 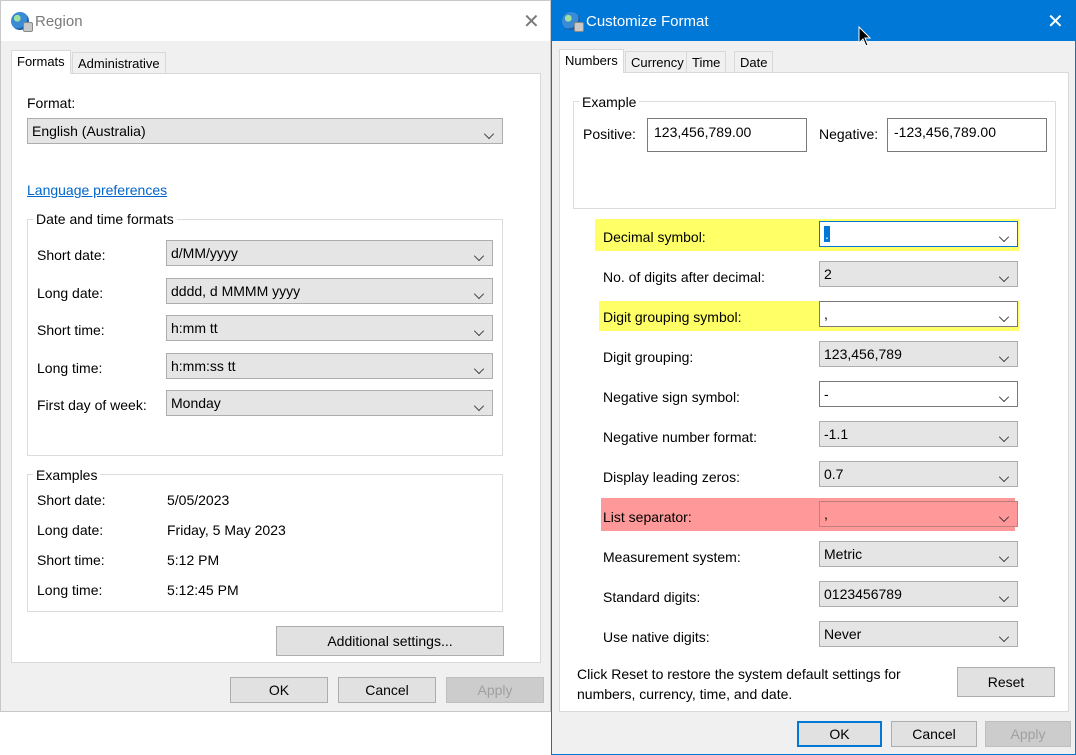 I want to click on customize-apply-button: Apply, so click(x=1028, y=734).